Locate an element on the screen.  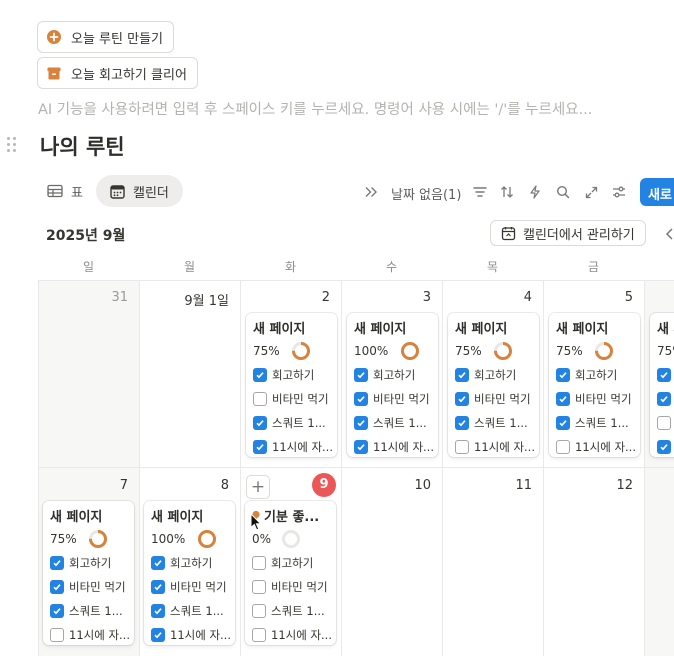
day-number: 10 is located at coordinates (422, 485).